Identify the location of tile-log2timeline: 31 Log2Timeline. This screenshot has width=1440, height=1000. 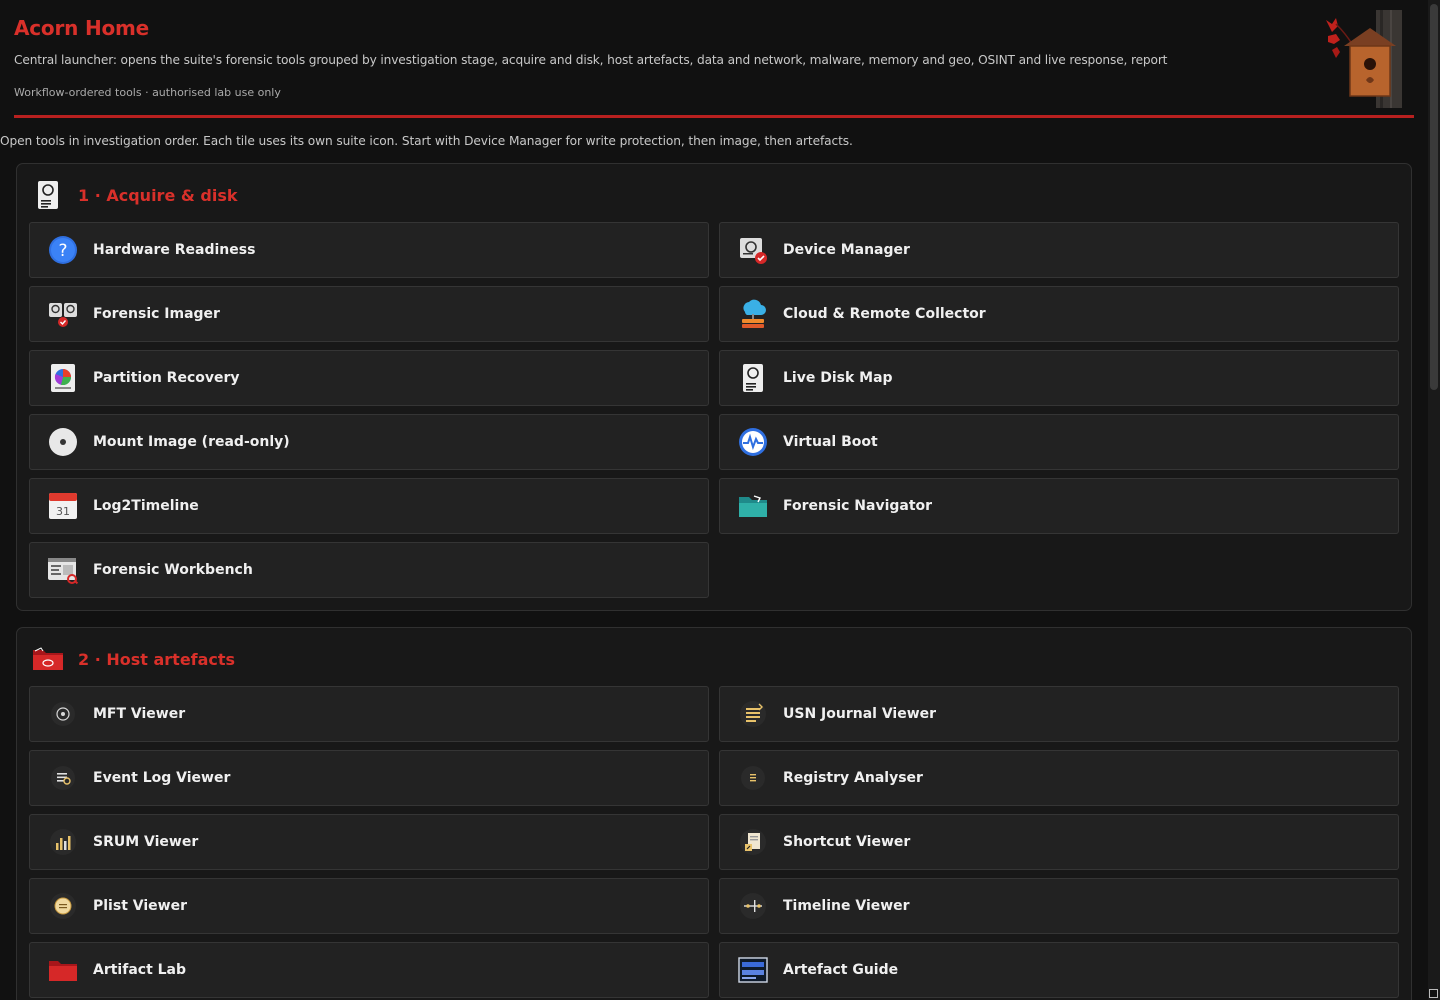
(369, 506).